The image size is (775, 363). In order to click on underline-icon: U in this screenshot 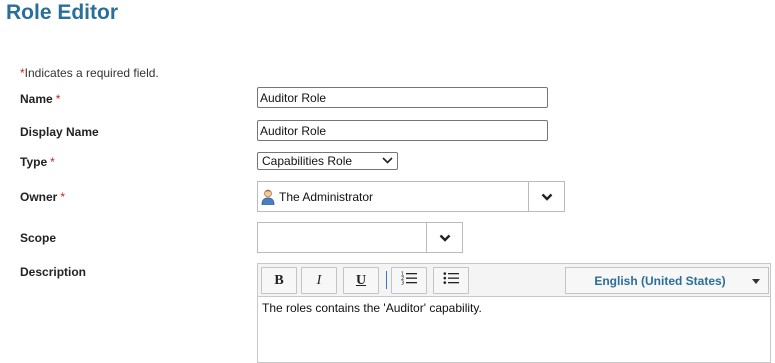, I will do `click(361, 280)`.